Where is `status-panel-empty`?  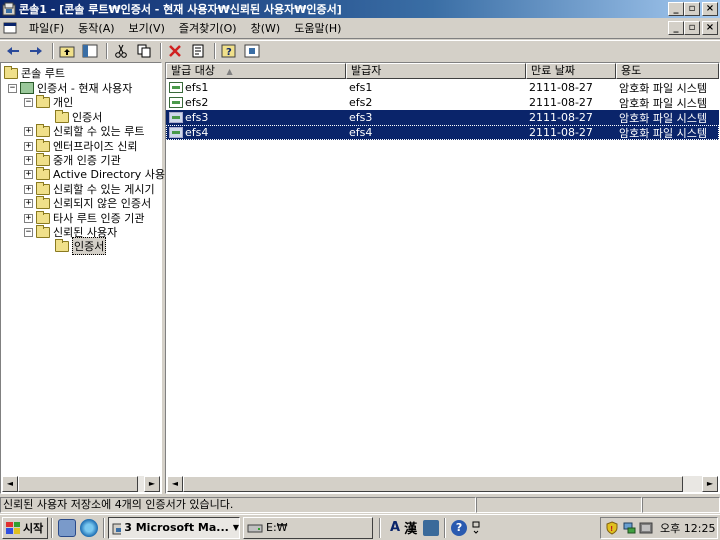 status-panel-empty is located at coordinates (681, 505).